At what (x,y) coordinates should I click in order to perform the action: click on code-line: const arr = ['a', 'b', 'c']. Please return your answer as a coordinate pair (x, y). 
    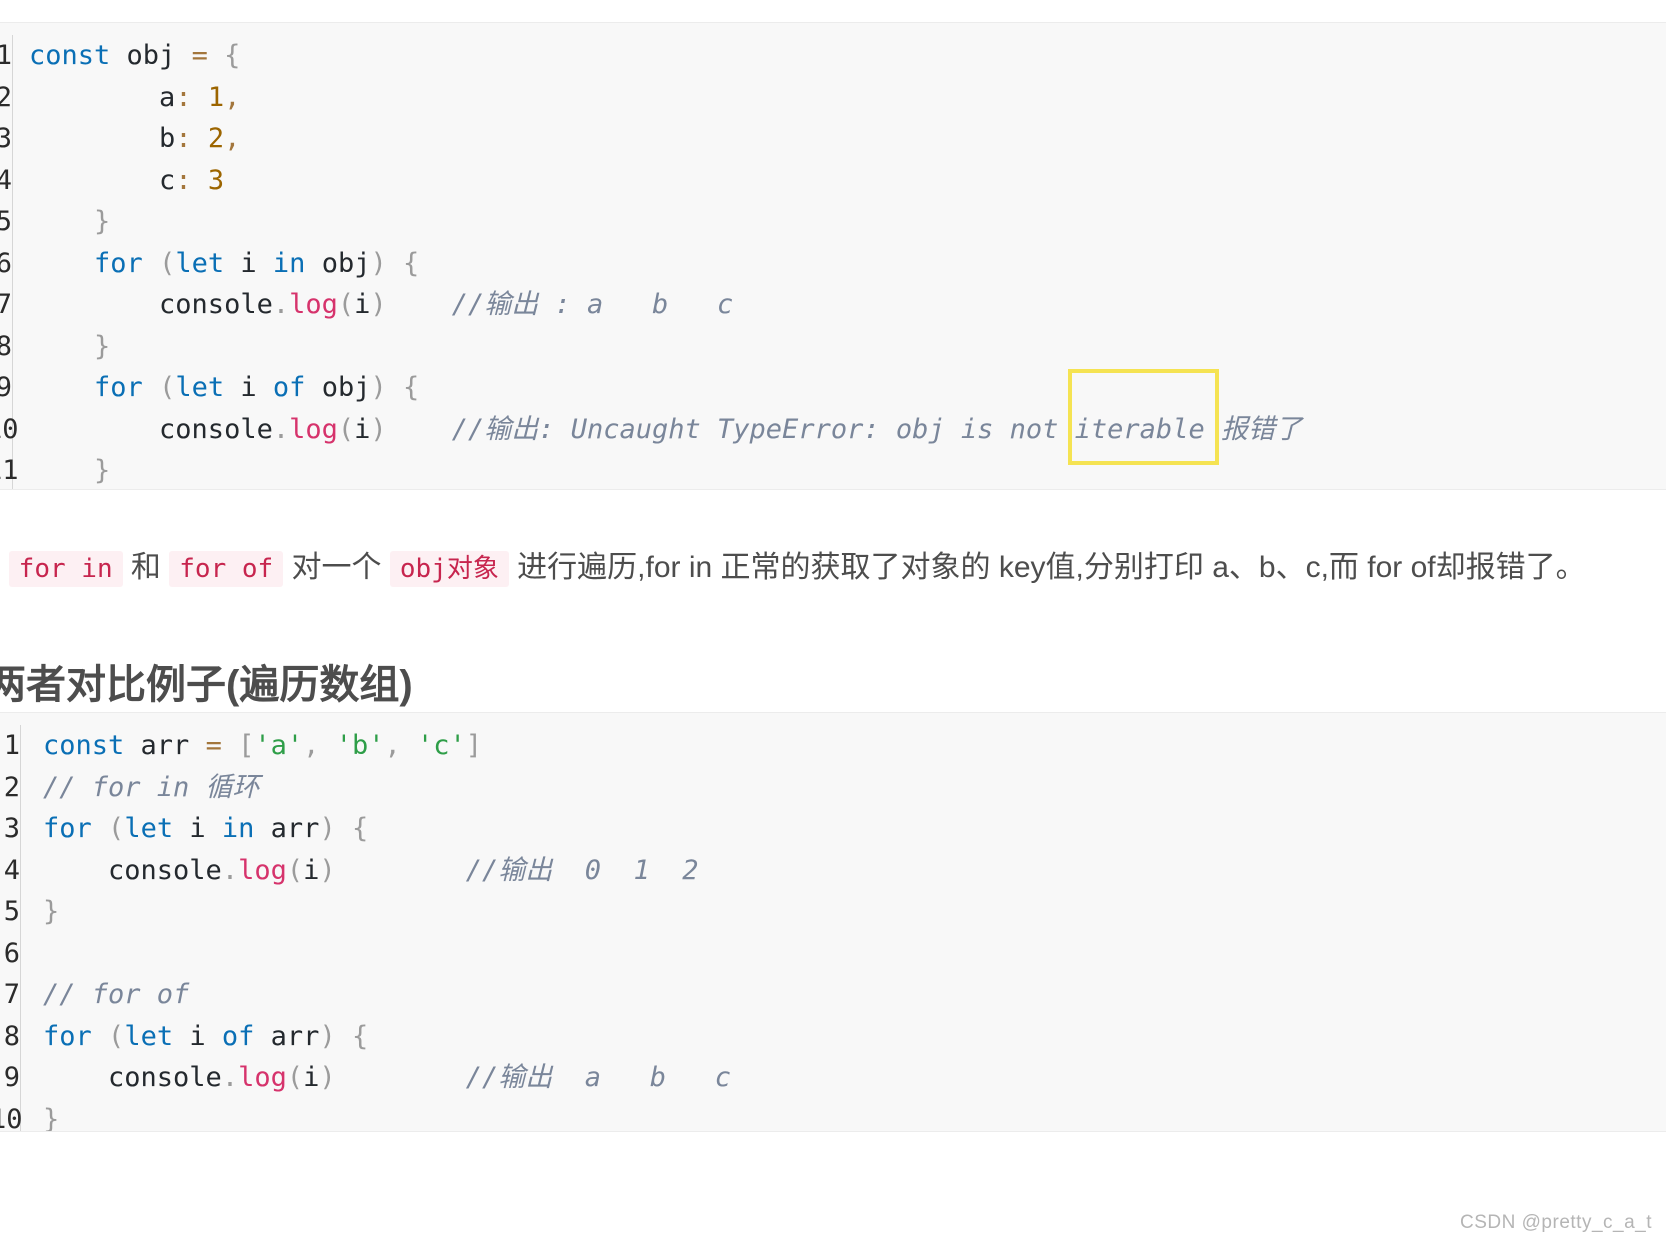
    Looking at the image, I should click on (854, 746).